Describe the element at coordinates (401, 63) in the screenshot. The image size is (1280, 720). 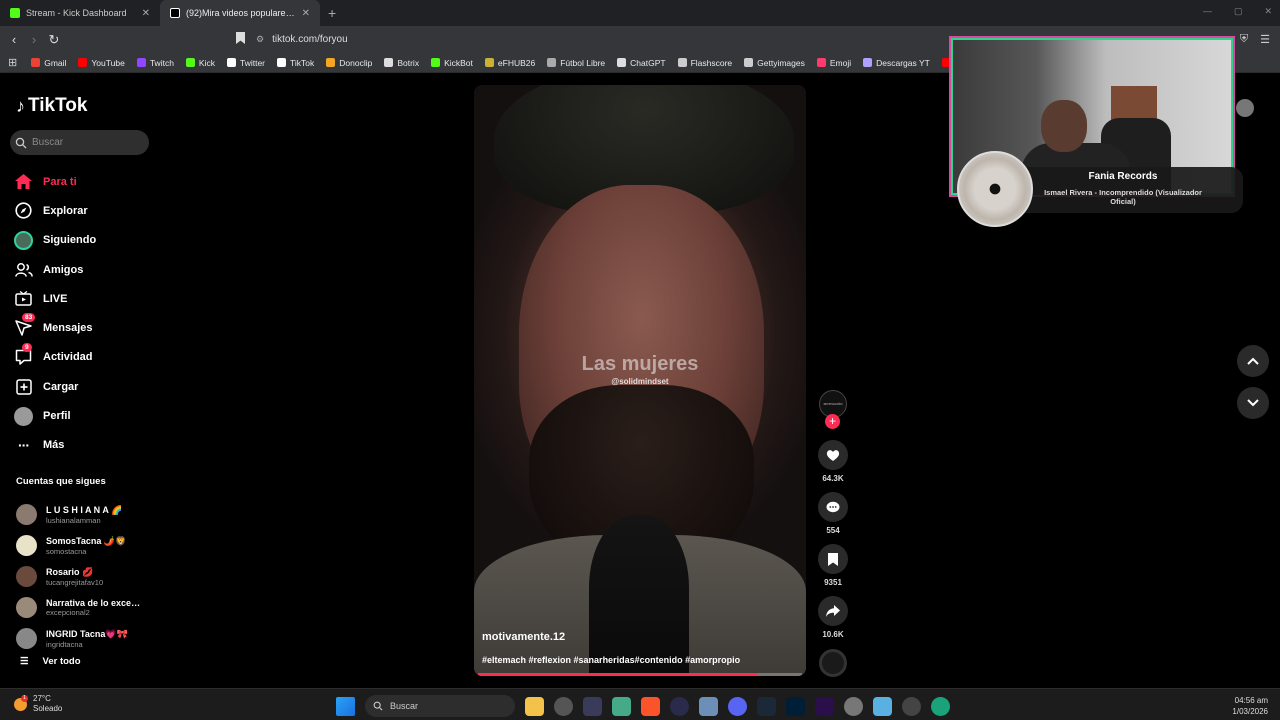
I see `bookmark-item: Botrix` at that location.